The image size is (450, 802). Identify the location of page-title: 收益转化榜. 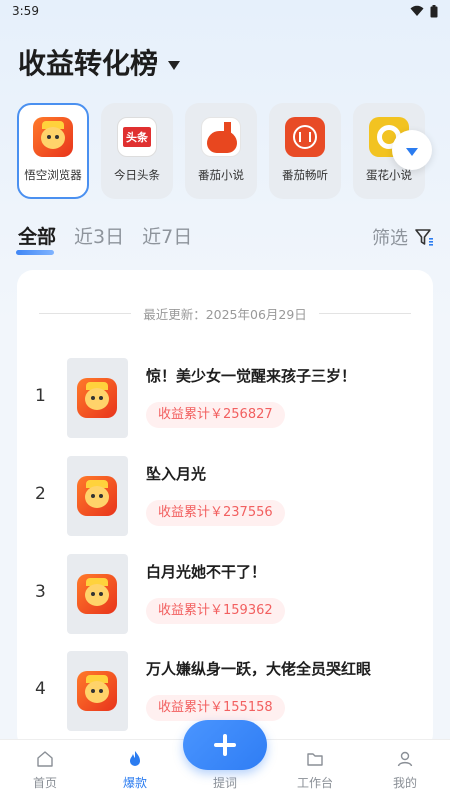
(88, 63).